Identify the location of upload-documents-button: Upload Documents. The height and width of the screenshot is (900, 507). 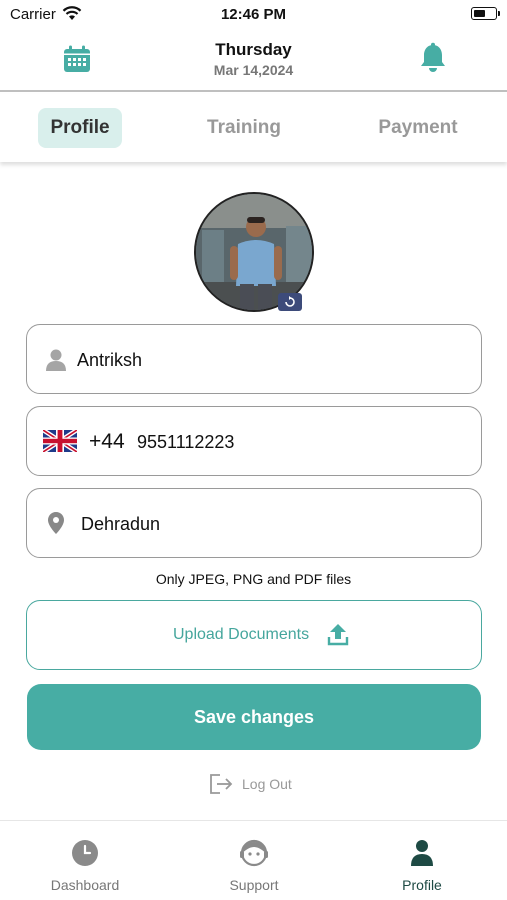
(254, 635).